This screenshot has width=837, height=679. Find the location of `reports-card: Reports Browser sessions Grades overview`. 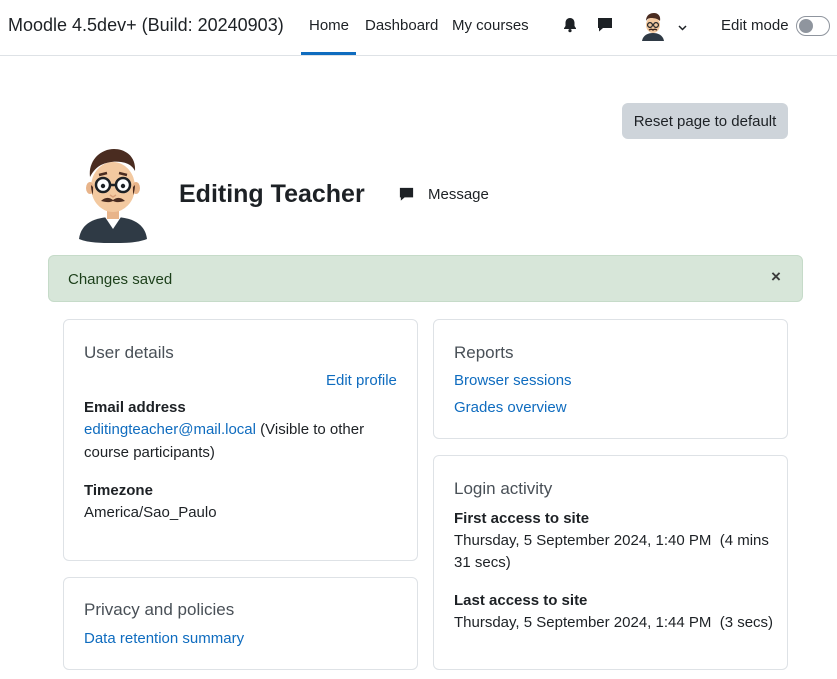

reports-card: Reports Browser sessions Grades overview is located at coordinates (610, 379).